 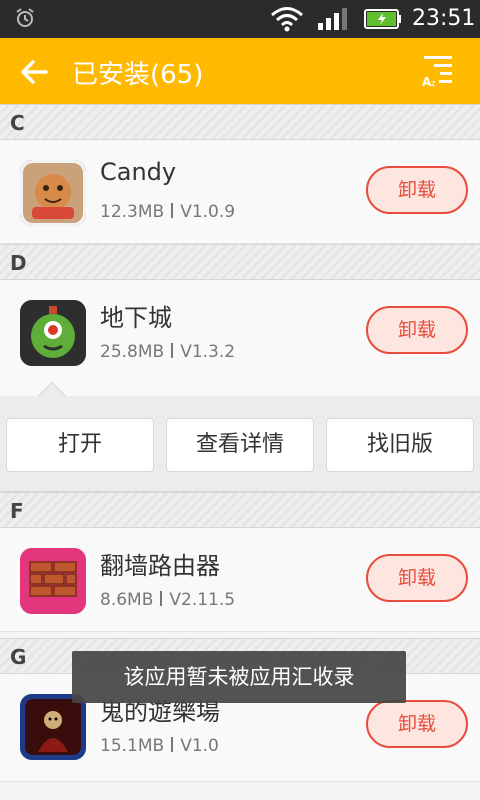 What do you see at coordinates (25, 17) in the screenshot?
I see `alarm-icon` at bounding box center [25, 17].